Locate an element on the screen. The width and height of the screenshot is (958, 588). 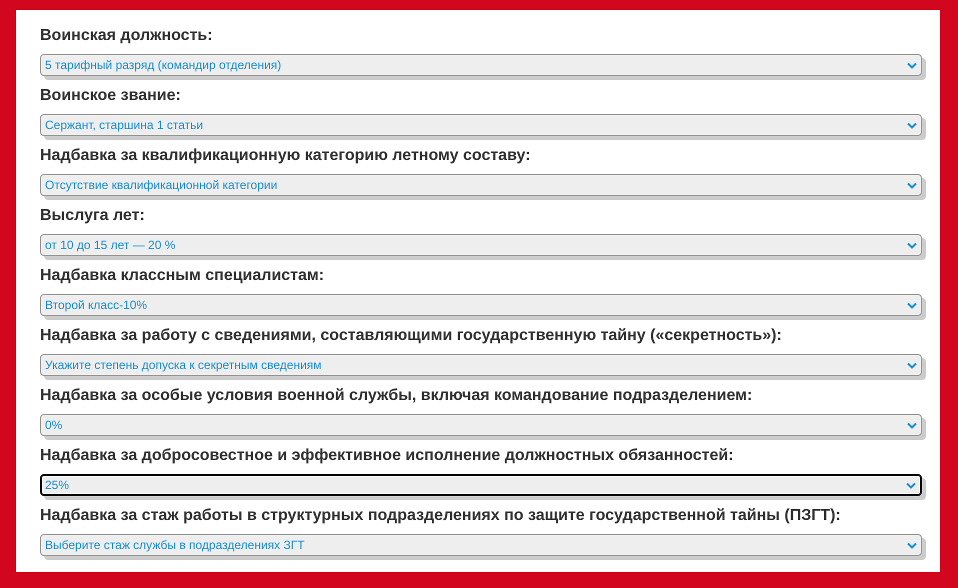
field-label: Надбавка за стаж работы в структурных подразделениях по защите государственной тайны (ПЗГТ): is located at coordinates (441, 516).